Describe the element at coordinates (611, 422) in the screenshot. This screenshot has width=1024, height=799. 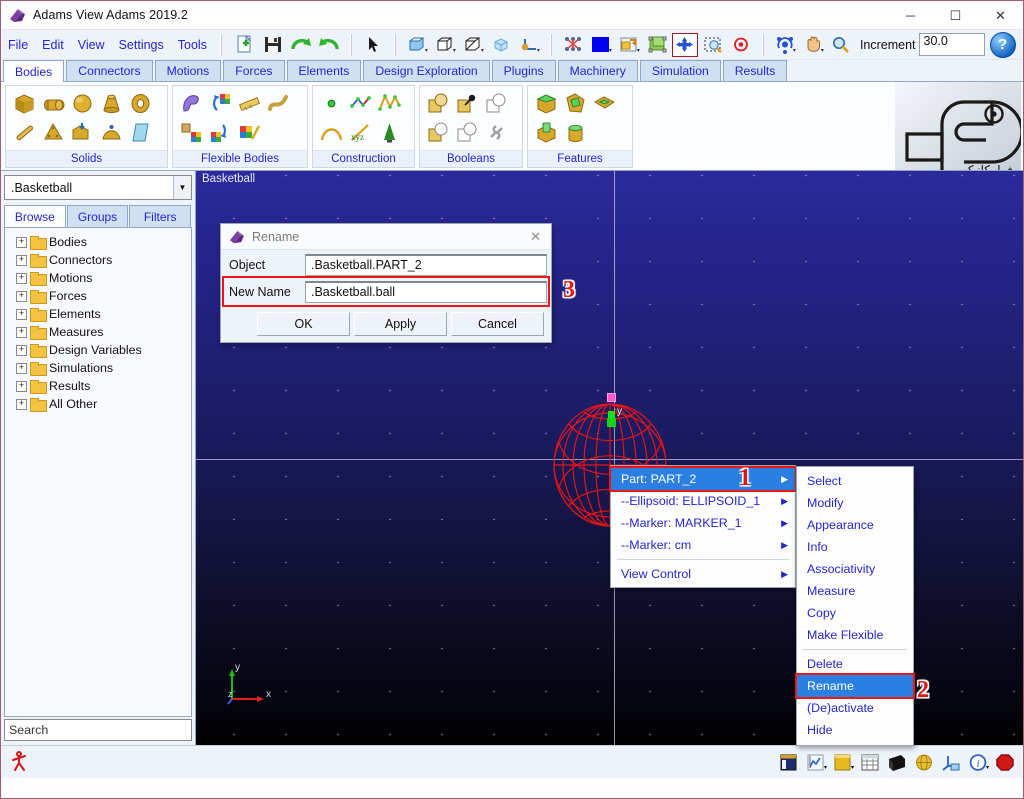
I see `marker-green-icon` at that location.